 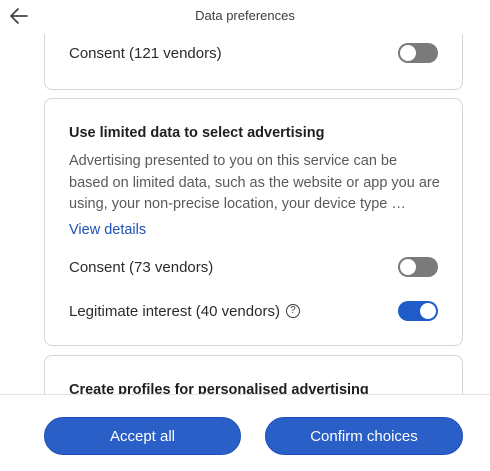 I want to click on consent-121-toggle, so click(x=418, y=53).